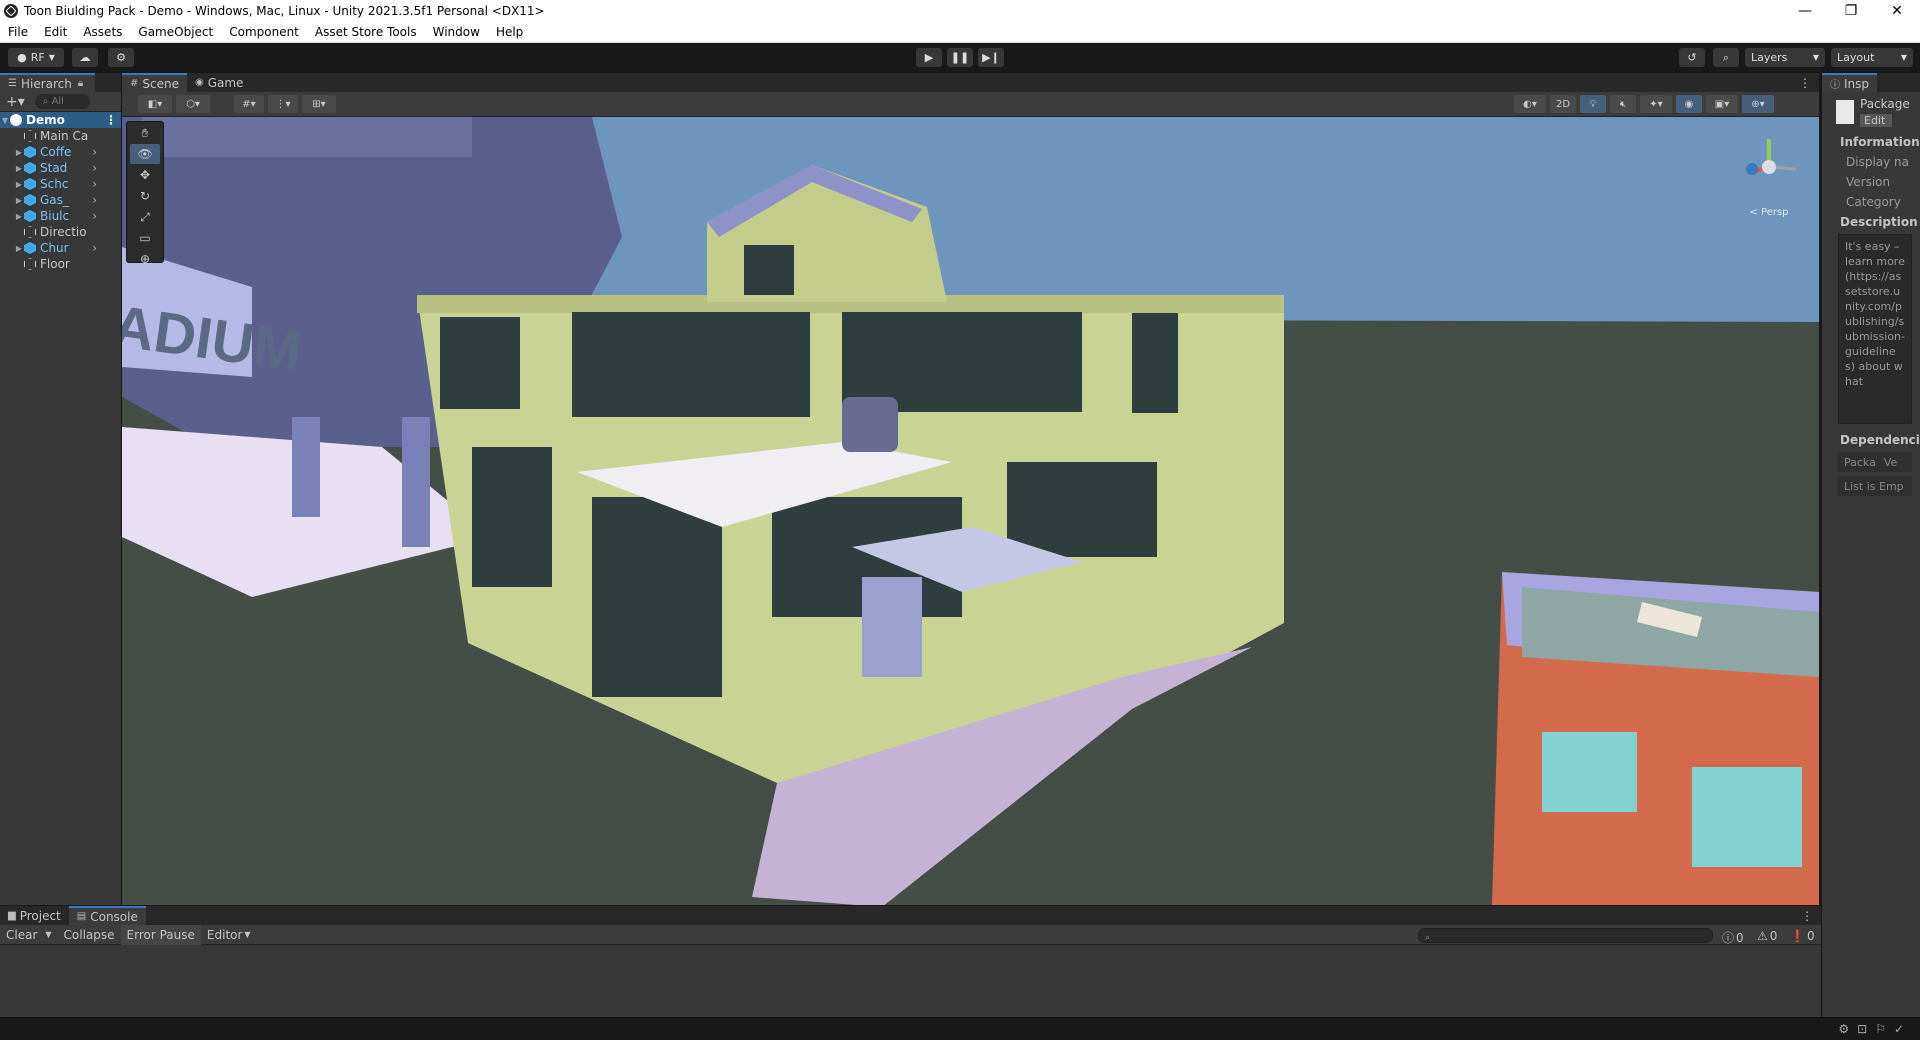 The width and height of the screenshot is (1920, 1040). Describe the element at coordinates (60, 264) in the screenshot. I see `hierarchy-item: Floor` at that location.